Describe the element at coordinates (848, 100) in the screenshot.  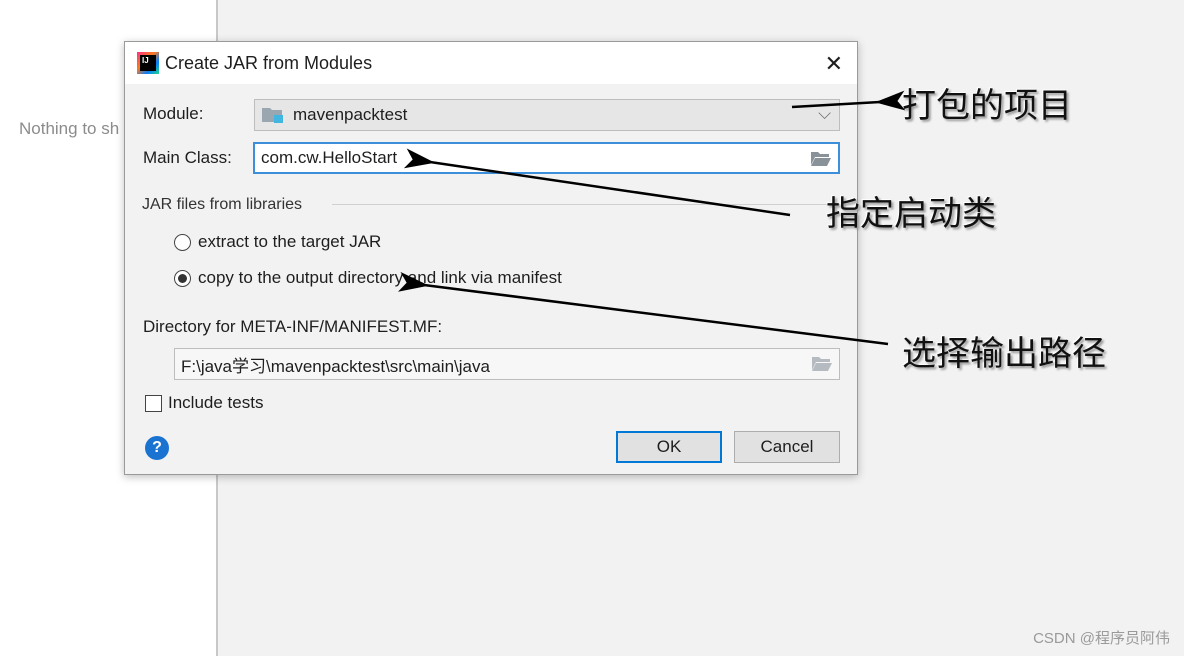
I see `arrow-module` at that location.